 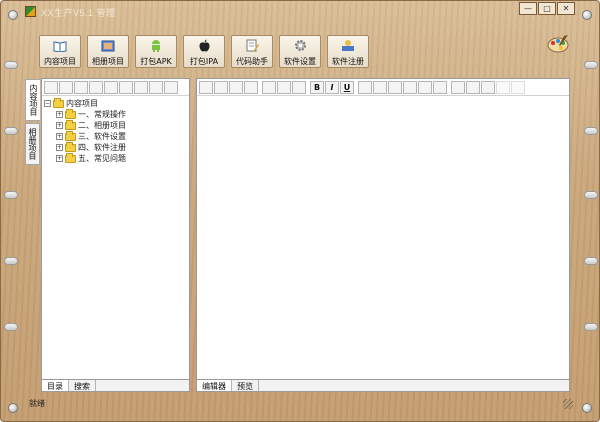 What do you see at coordinates (55, 385) in the screenshot?
I see `tab-directory: 目录` at bounding box center [55, 385].